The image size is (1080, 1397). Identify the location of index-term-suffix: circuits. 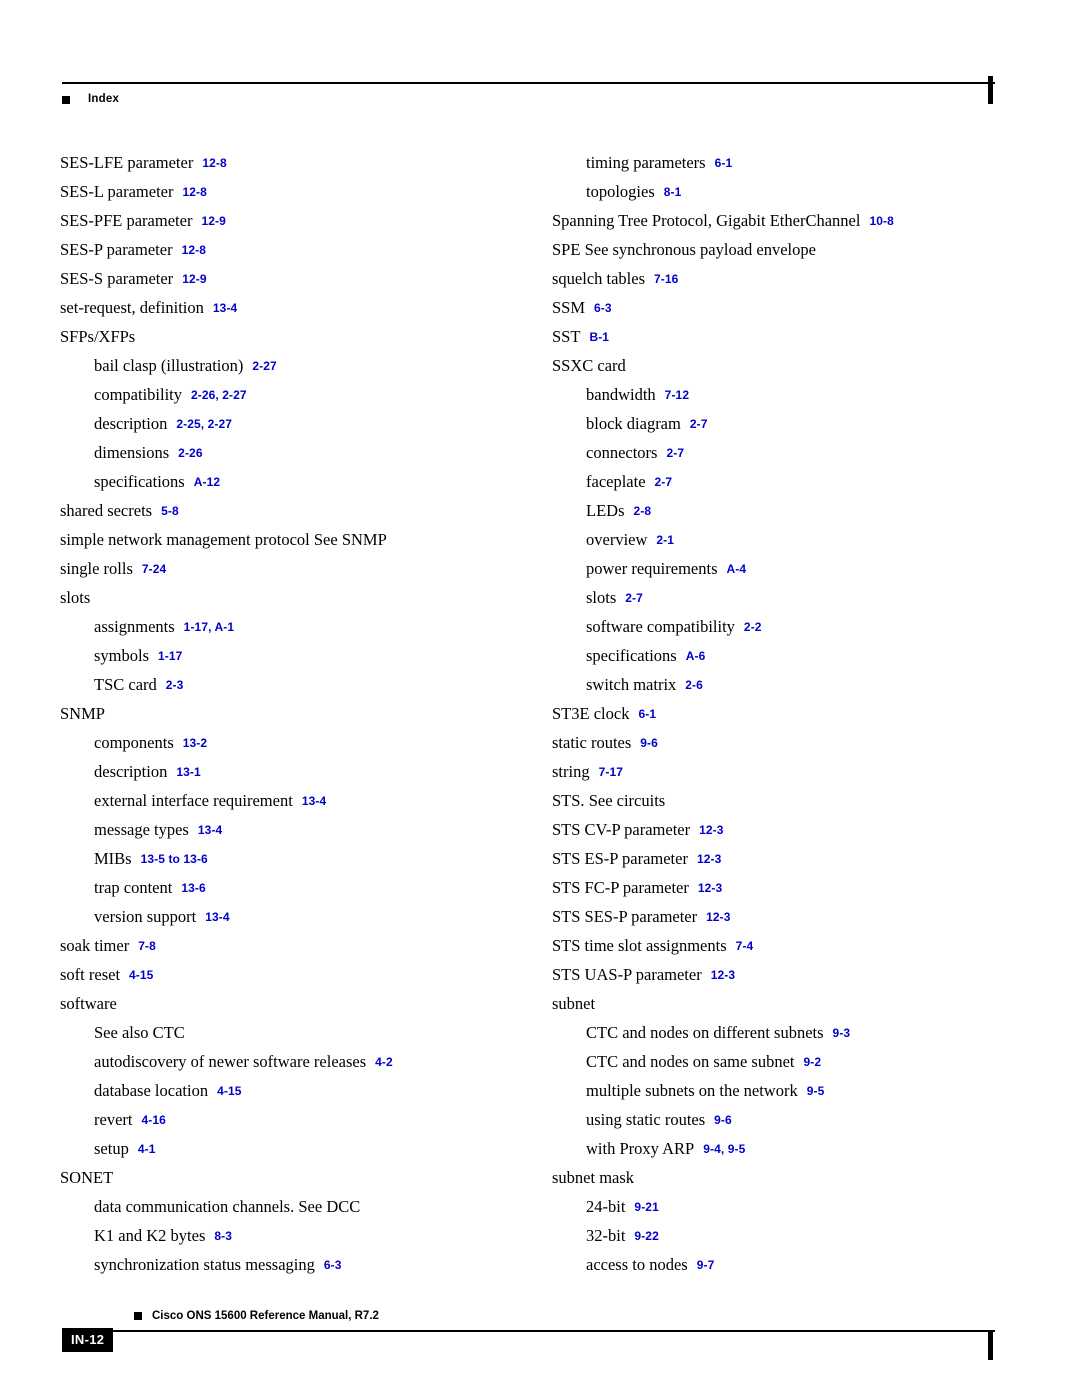
(639, 800).